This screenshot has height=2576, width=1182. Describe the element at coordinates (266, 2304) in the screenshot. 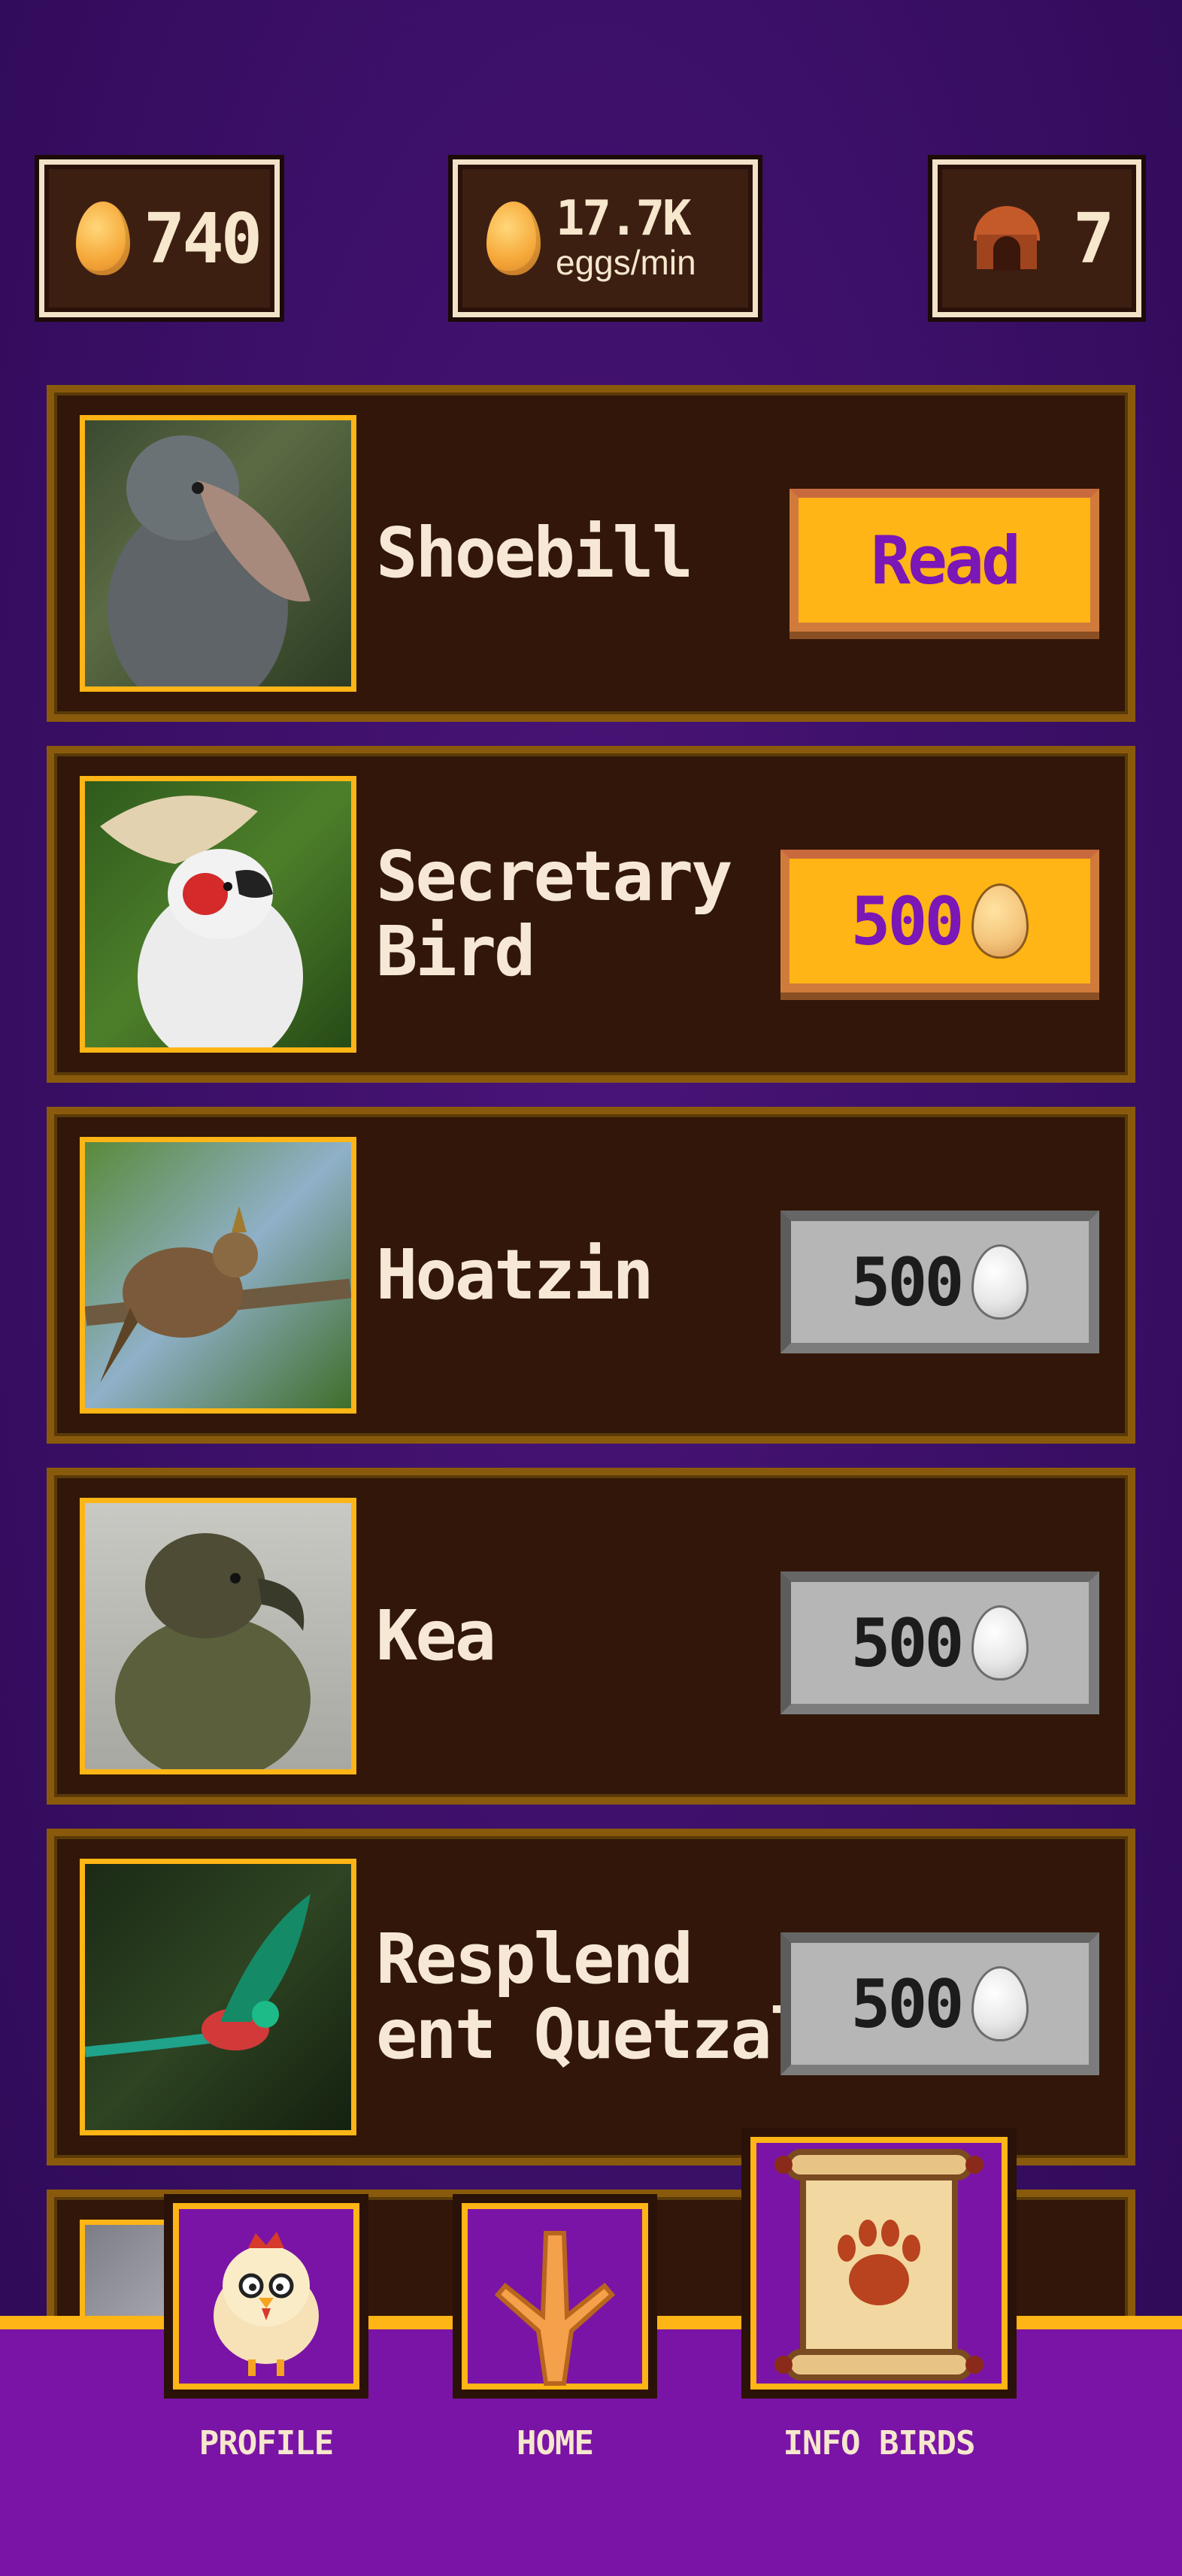

I see `chicken-icon` at that location.